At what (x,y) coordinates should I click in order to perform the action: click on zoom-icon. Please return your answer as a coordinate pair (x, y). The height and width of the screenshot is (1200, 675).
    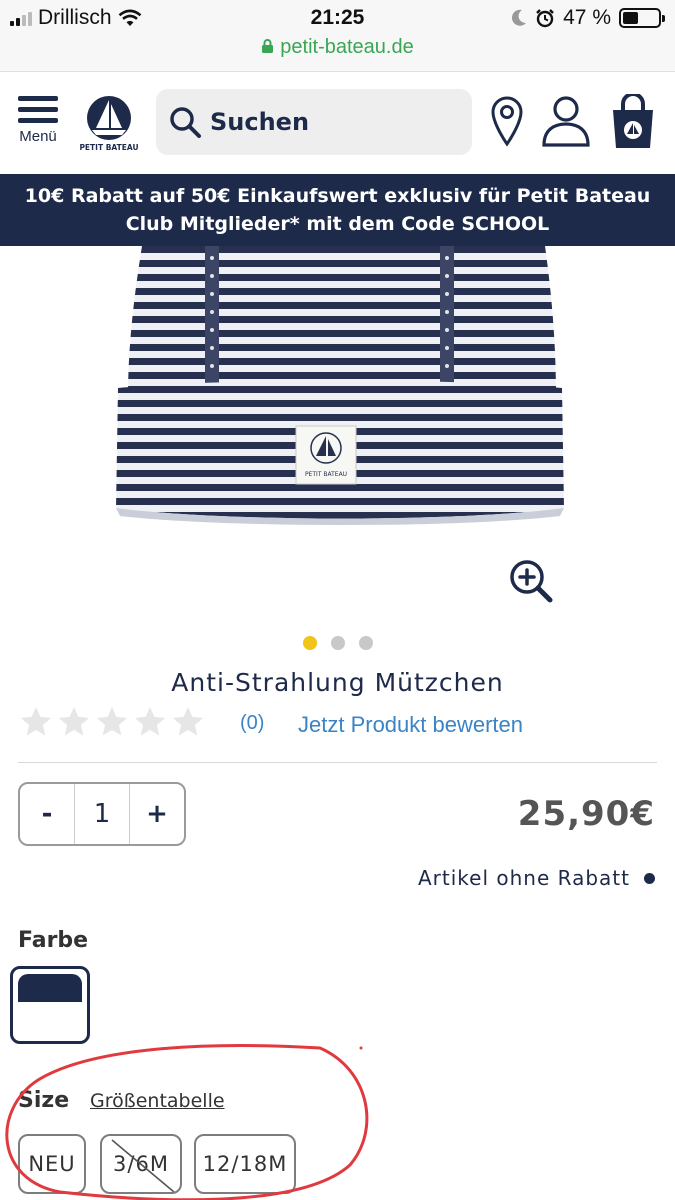
    Looking at the image, I should click on (531, 581).